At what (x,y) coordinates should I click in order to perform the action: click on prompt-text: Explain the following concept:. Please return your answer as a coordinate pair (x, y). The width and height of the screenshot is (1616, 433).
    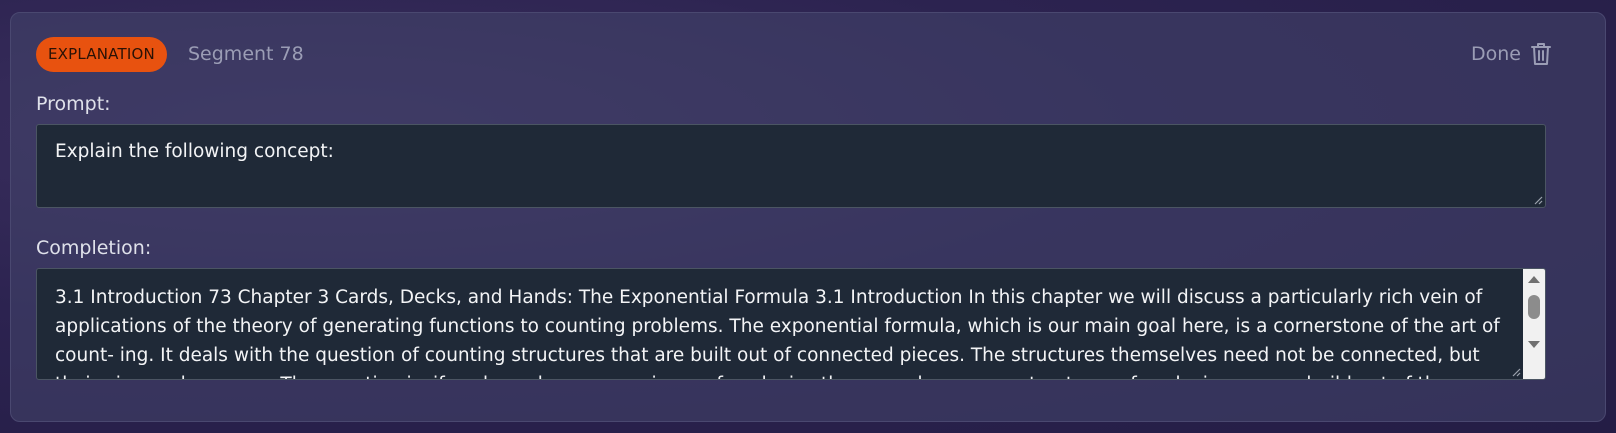
    Looking at the image, I should click on (194, 151).